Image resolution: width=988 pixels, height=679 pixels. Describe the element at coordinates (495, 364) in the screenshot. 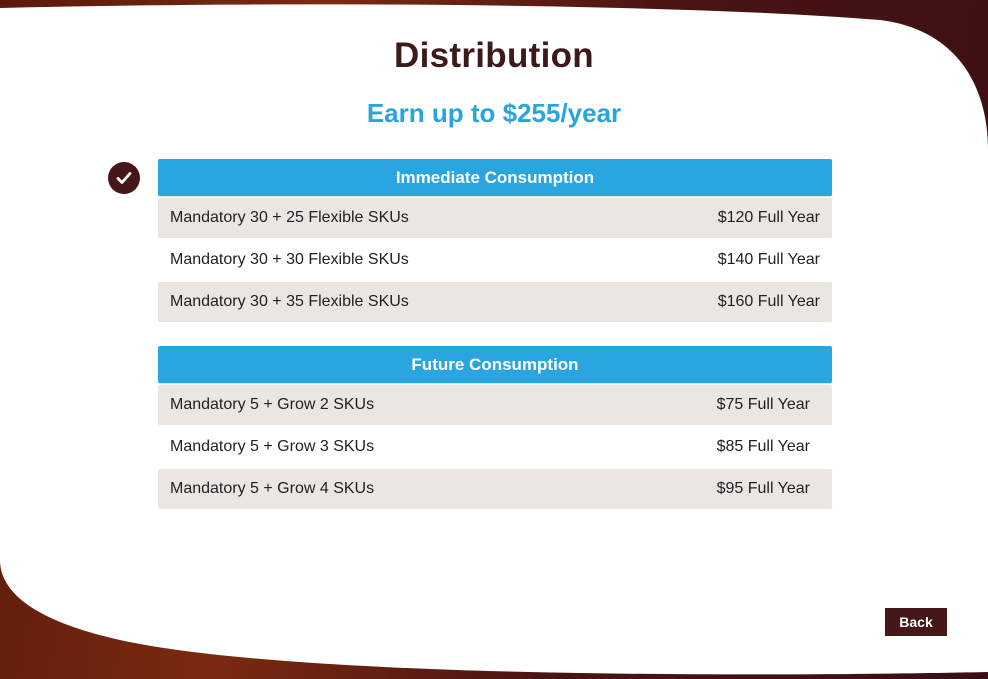

I see `section-header: Future Consumption` at that location.